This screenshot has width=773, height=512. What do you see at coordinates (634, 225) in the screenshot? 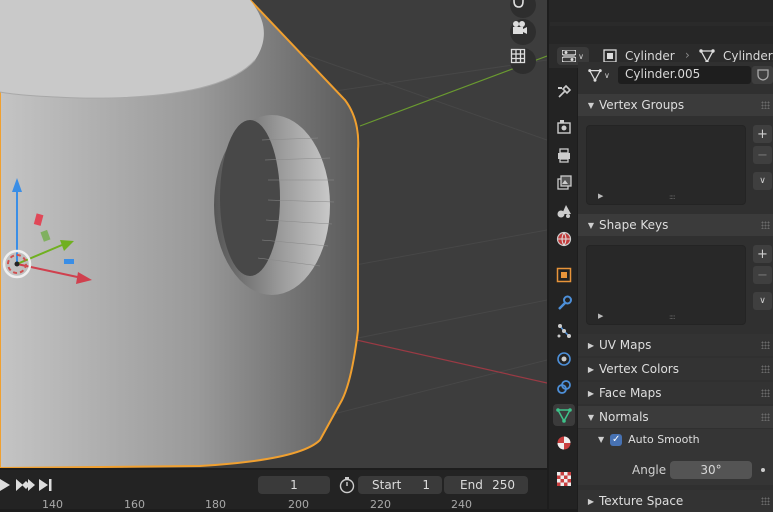
I see `section-label: Shape Keys` at bounding box center [634, 225].